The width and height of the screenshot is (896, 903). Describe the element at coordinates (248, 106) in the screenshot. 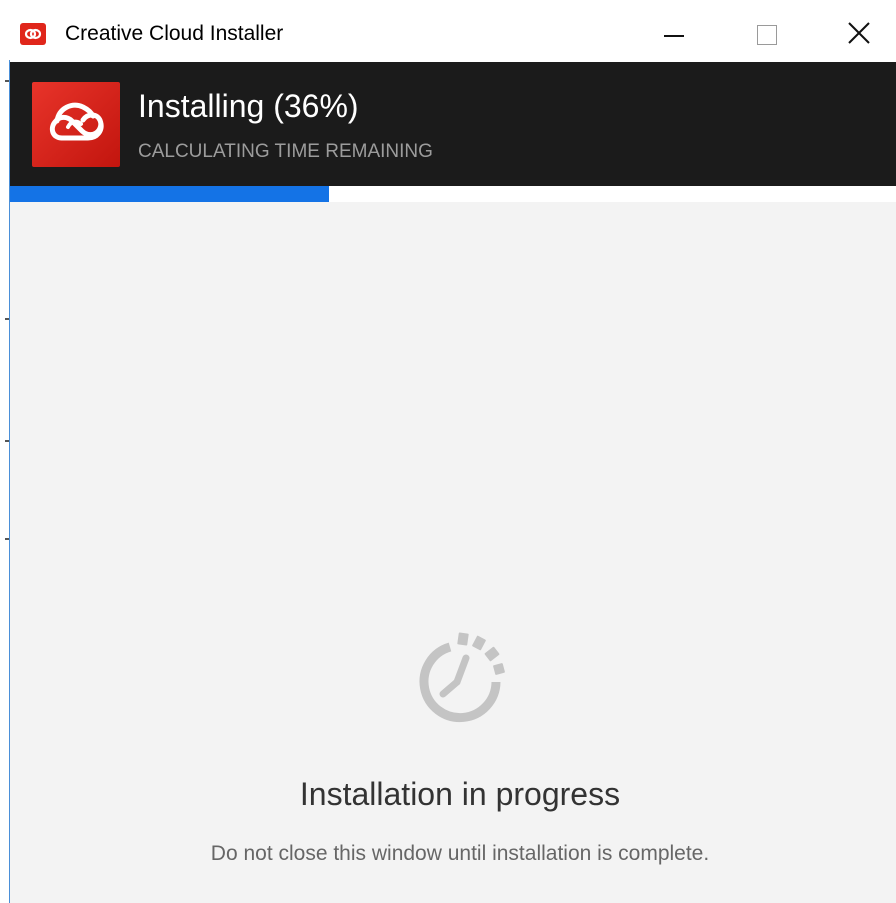

I see `install-status-title: Installing (36%)` at that location.